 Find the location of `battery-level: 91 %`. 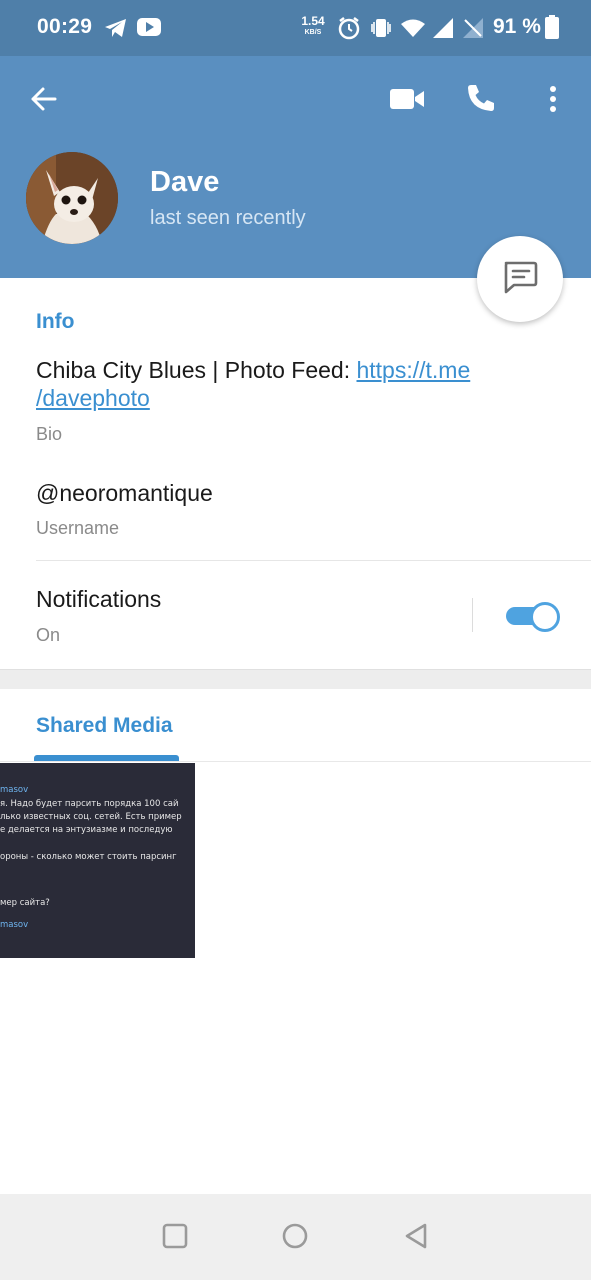

battery-level: 91 % is located at coordinates (517, 26).